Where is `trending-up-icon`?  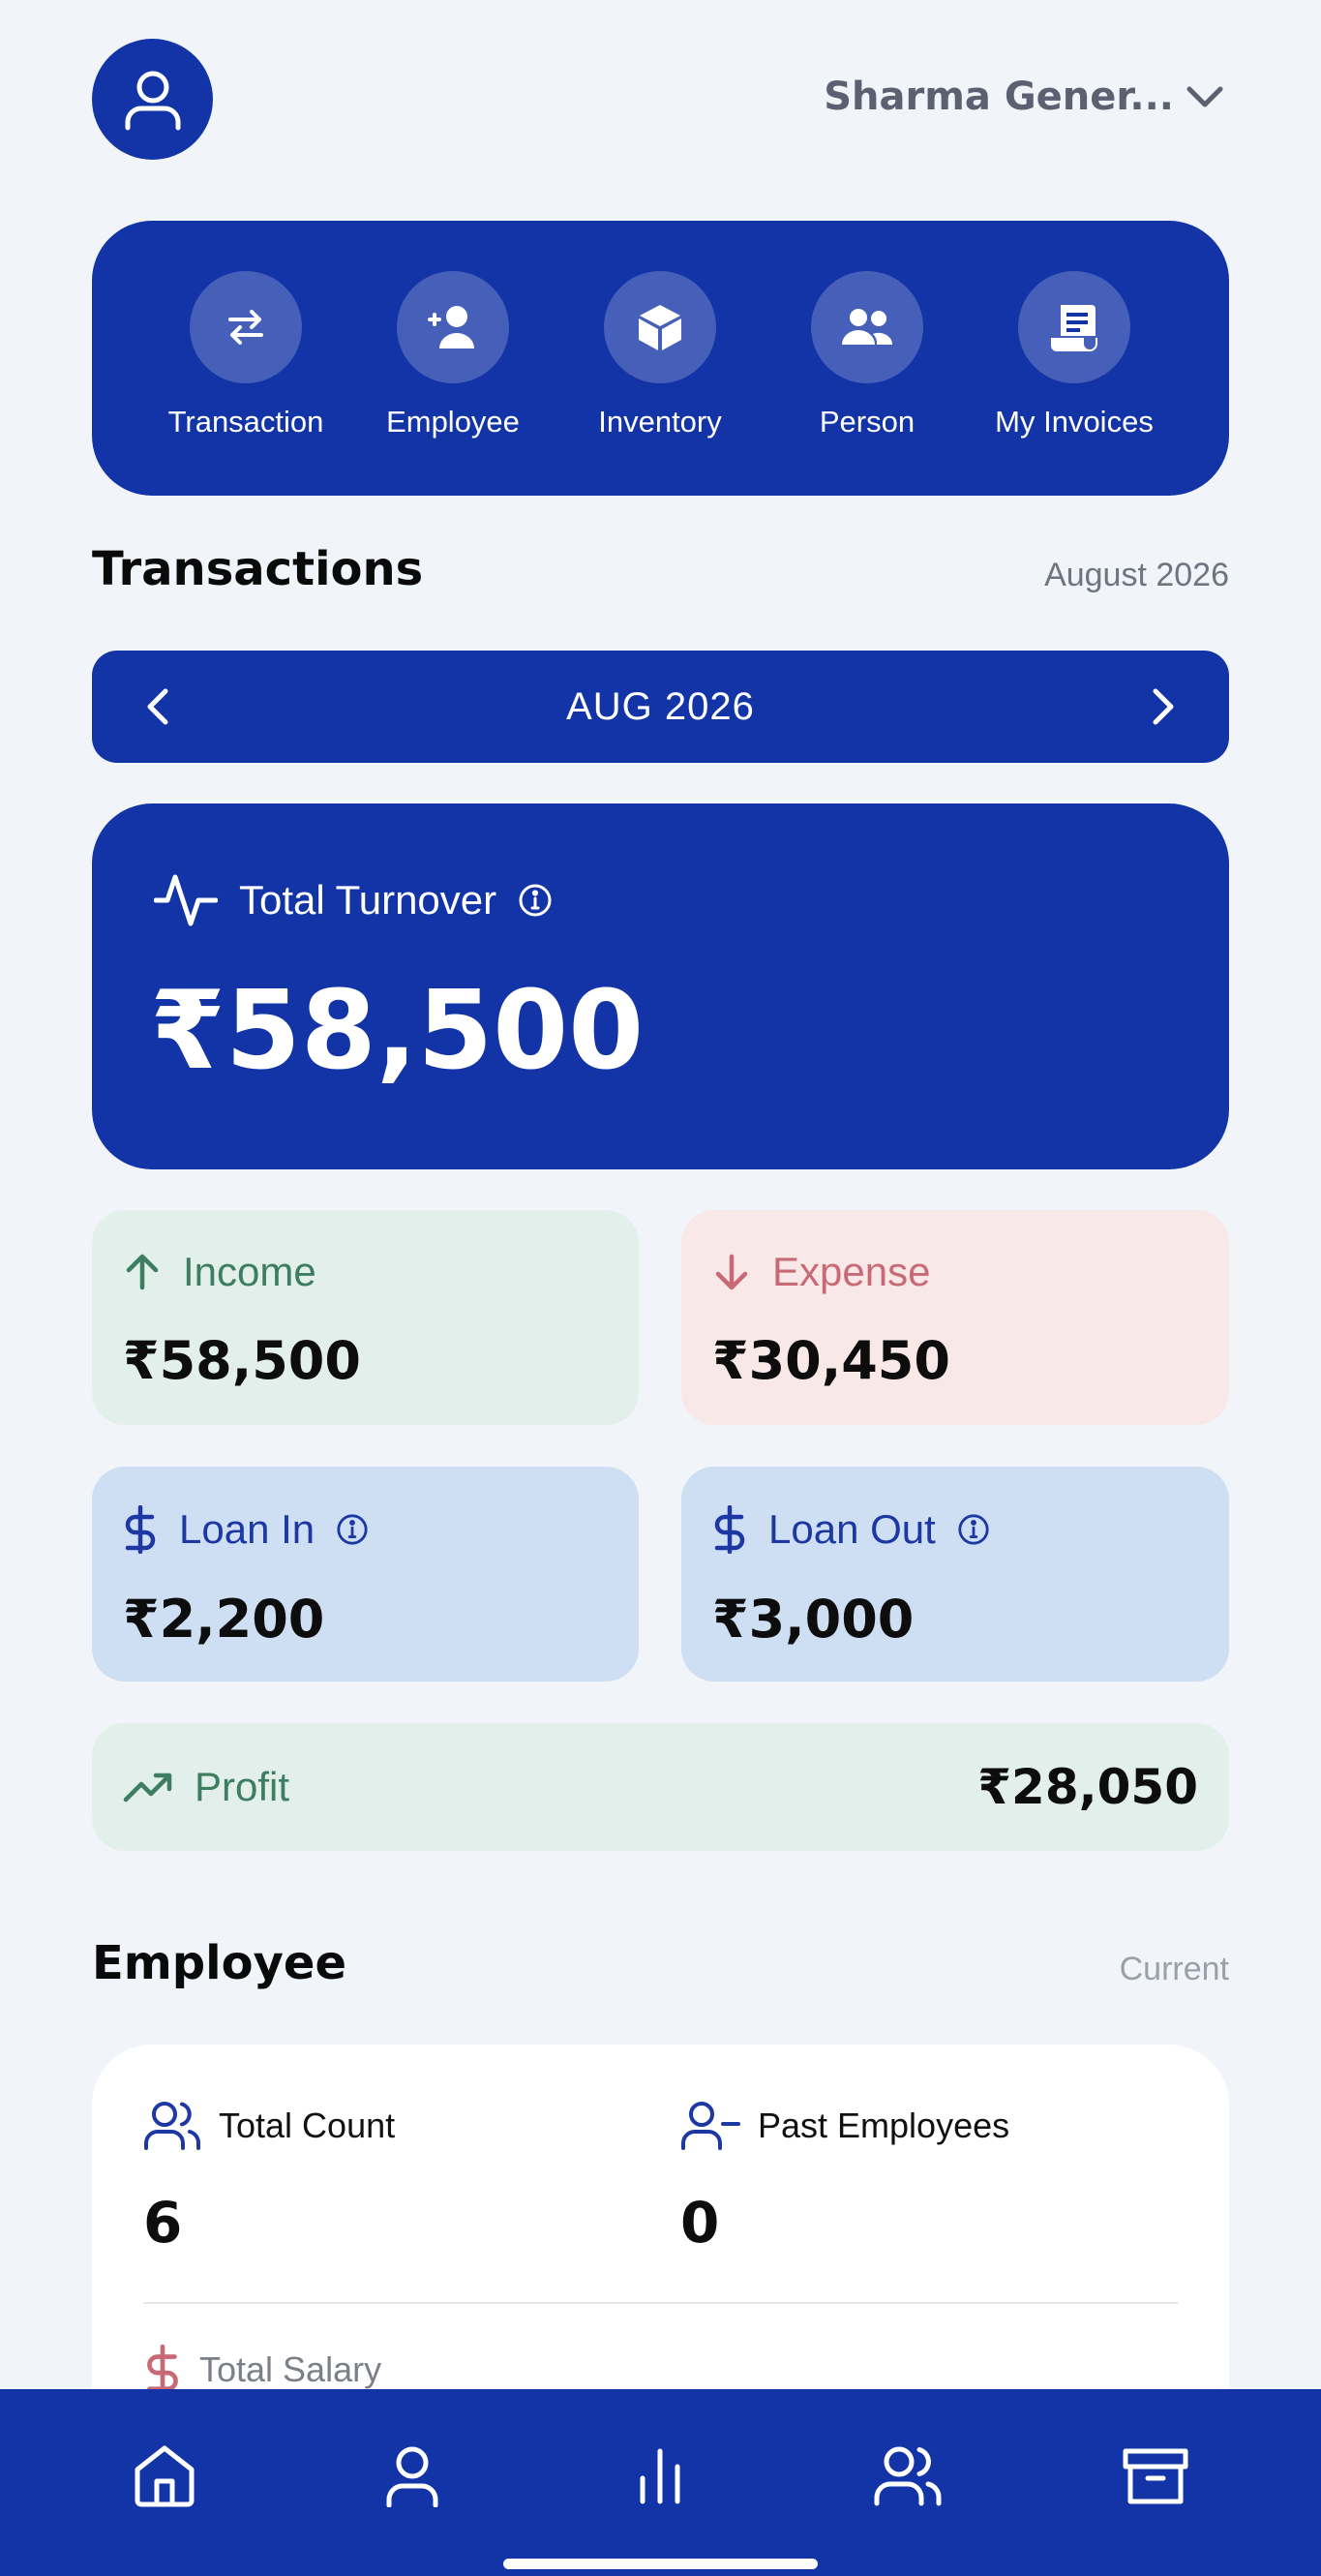 trending-up-icon is located at coordinates (147, 1788).